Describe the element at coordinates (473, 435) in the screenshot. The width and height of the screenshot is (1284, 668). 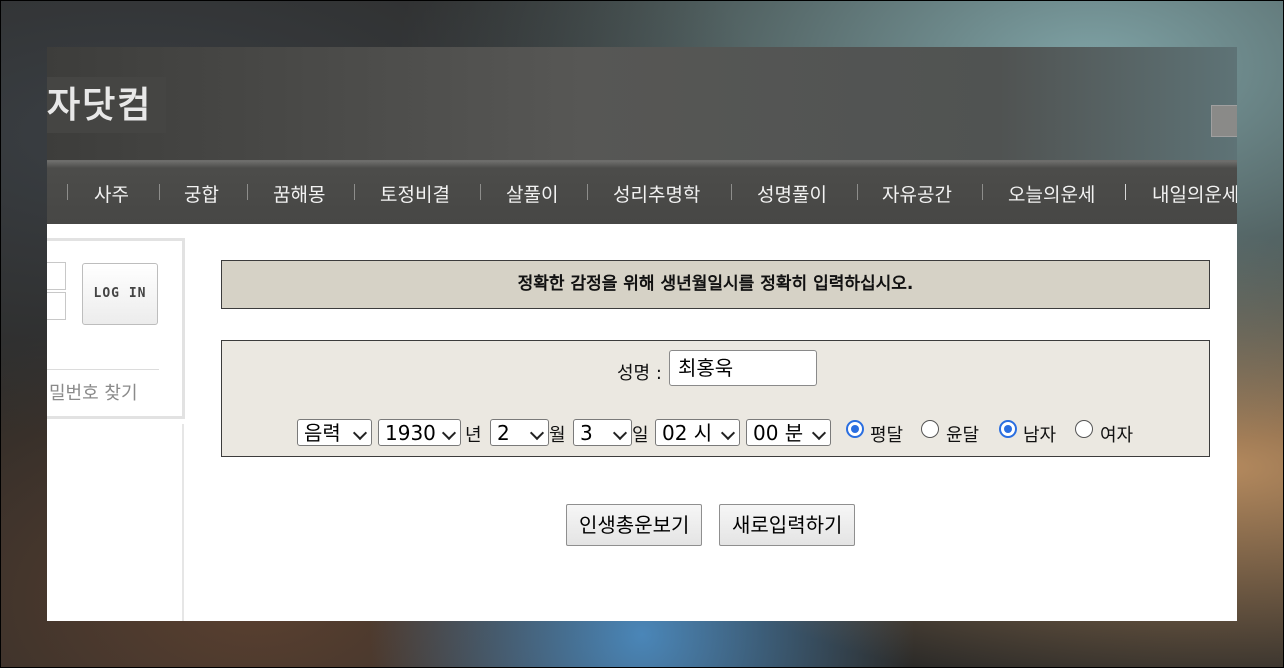
I see `year-unit-label: 년` at that location.